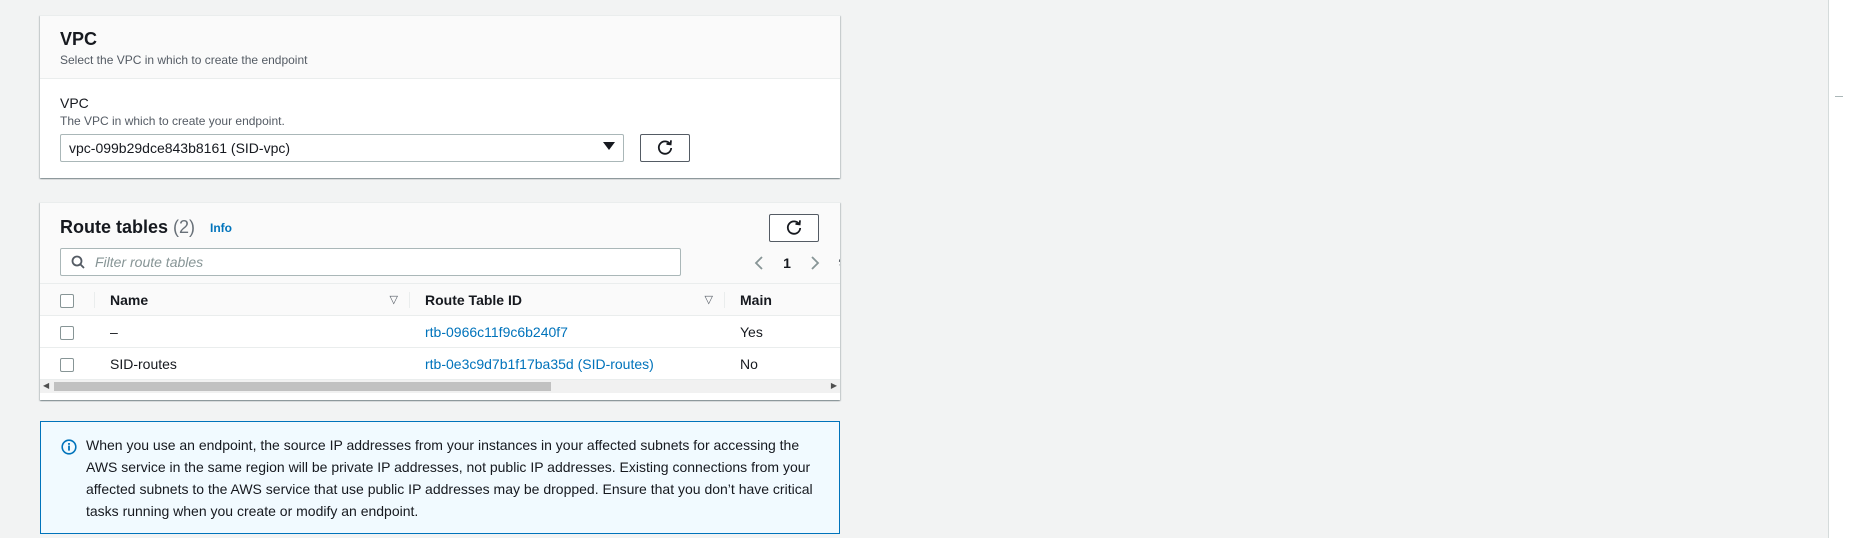 The width and height of the screenshot is (1849, 538). Describe the element at coordinates (46, 385) in the screenshot. I see `scroll-left-arrow-icon: ◀` at that location.